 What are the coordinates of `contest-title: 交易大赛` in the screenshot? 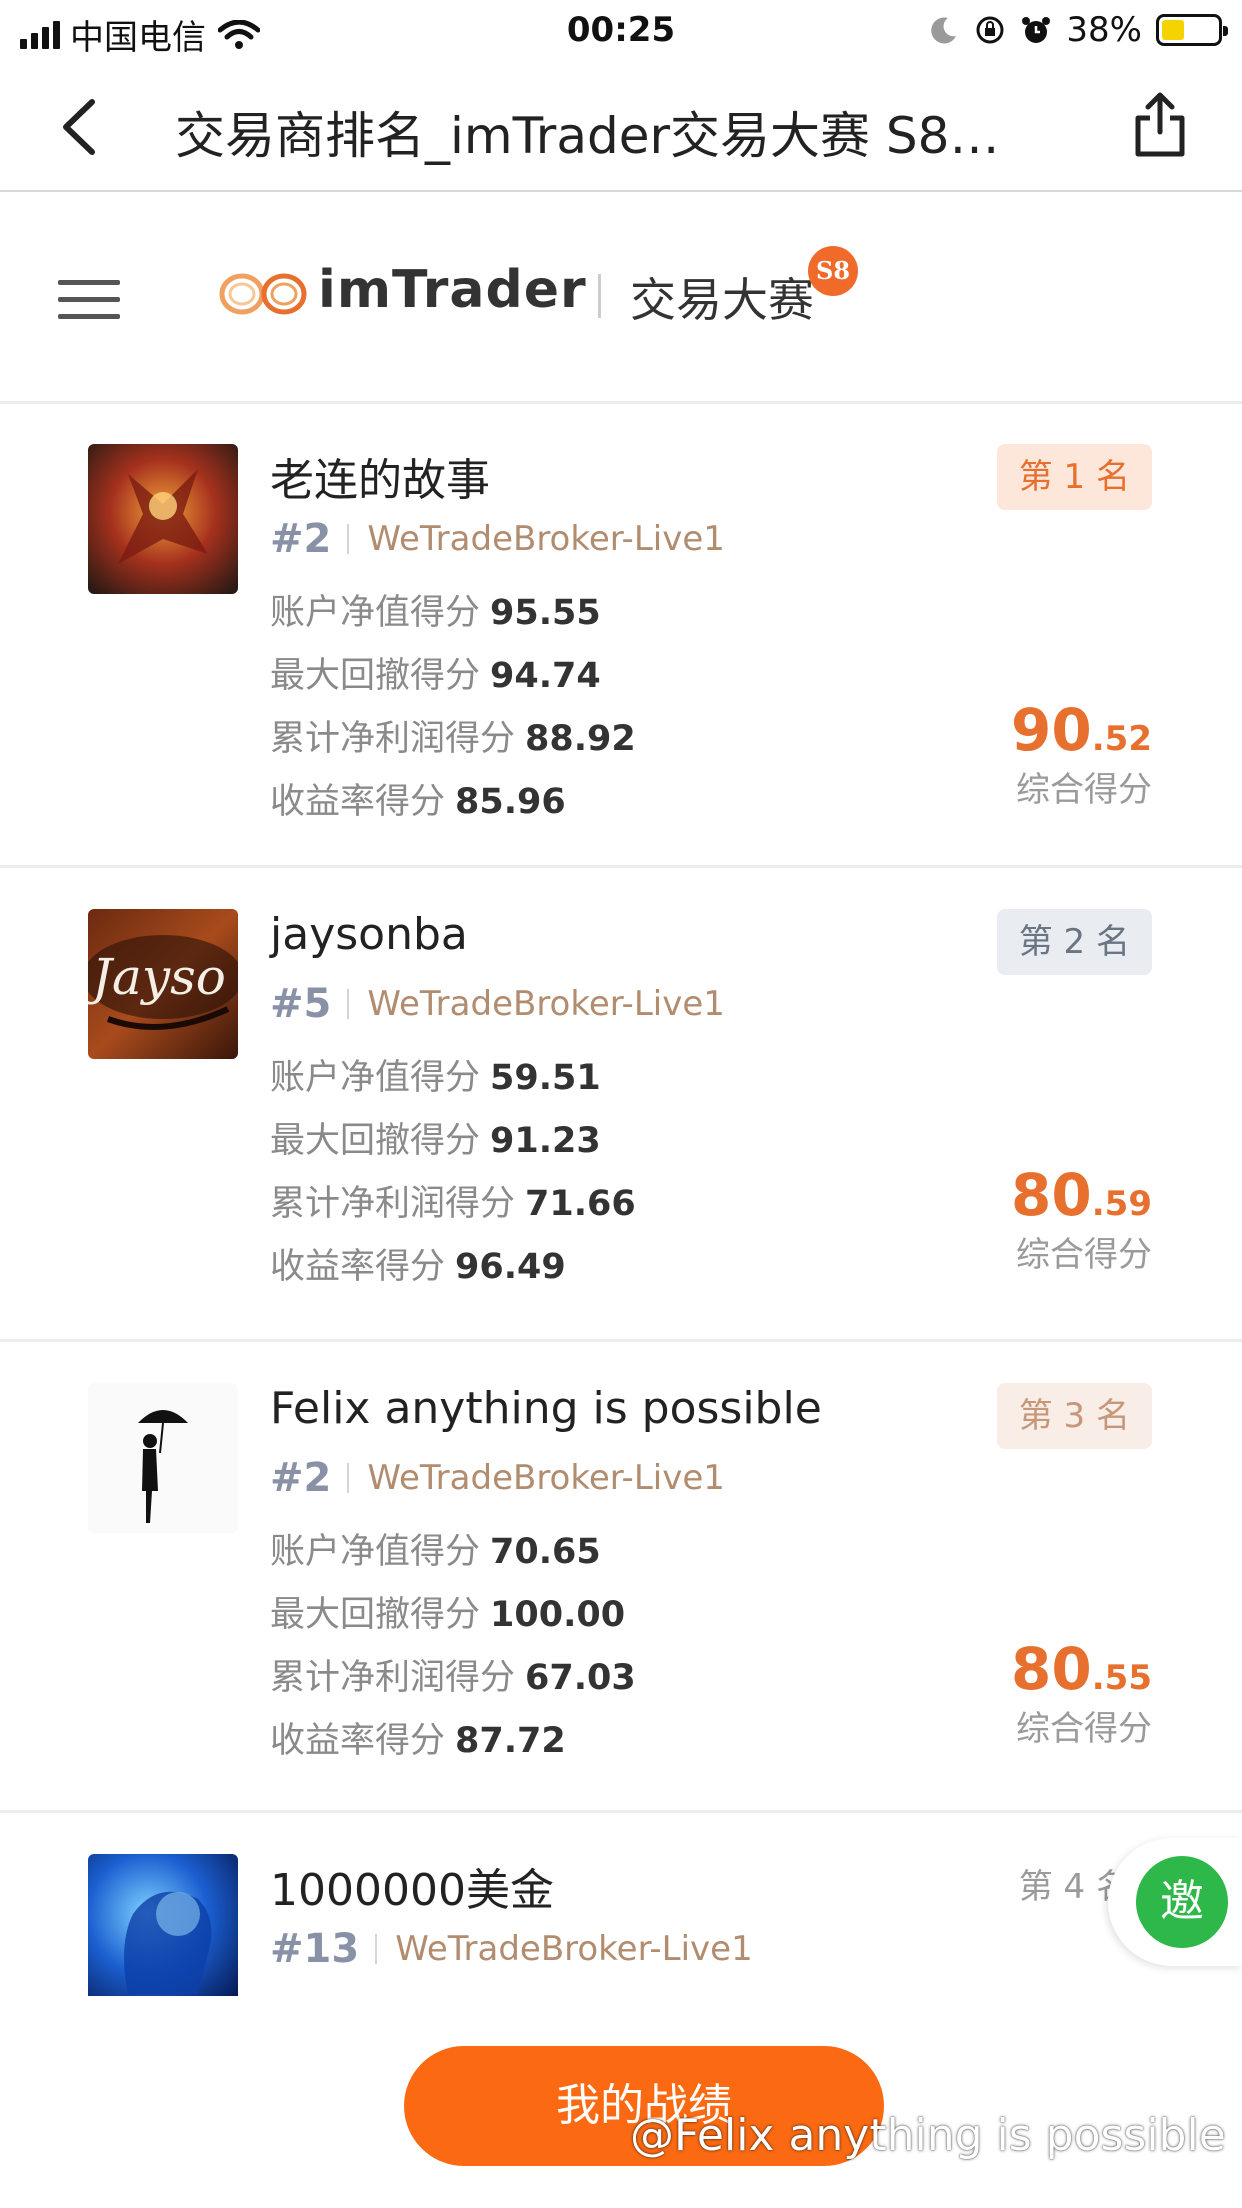 It's located at (722, 300).